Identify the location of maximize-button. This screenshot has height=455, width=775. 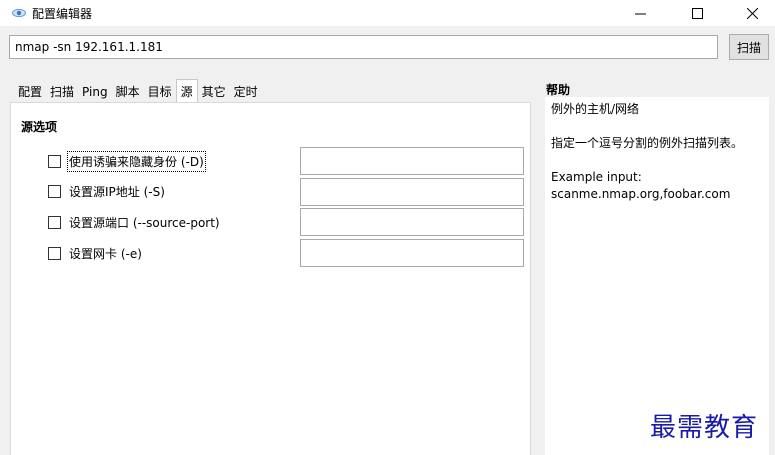
(697, 13).